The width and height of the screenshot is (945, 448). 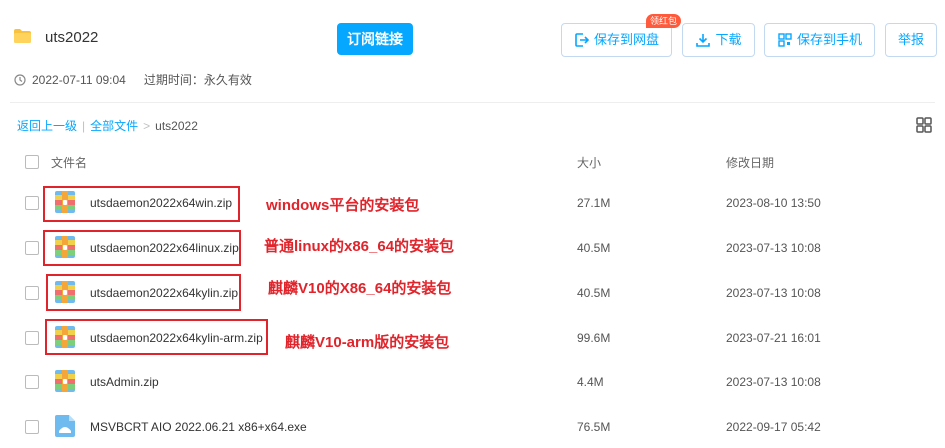 What do you see at coordinates (176, 125) in the screenshot?
I see `breadcrumb-current: uts2022` at bounding box center [176, 125].